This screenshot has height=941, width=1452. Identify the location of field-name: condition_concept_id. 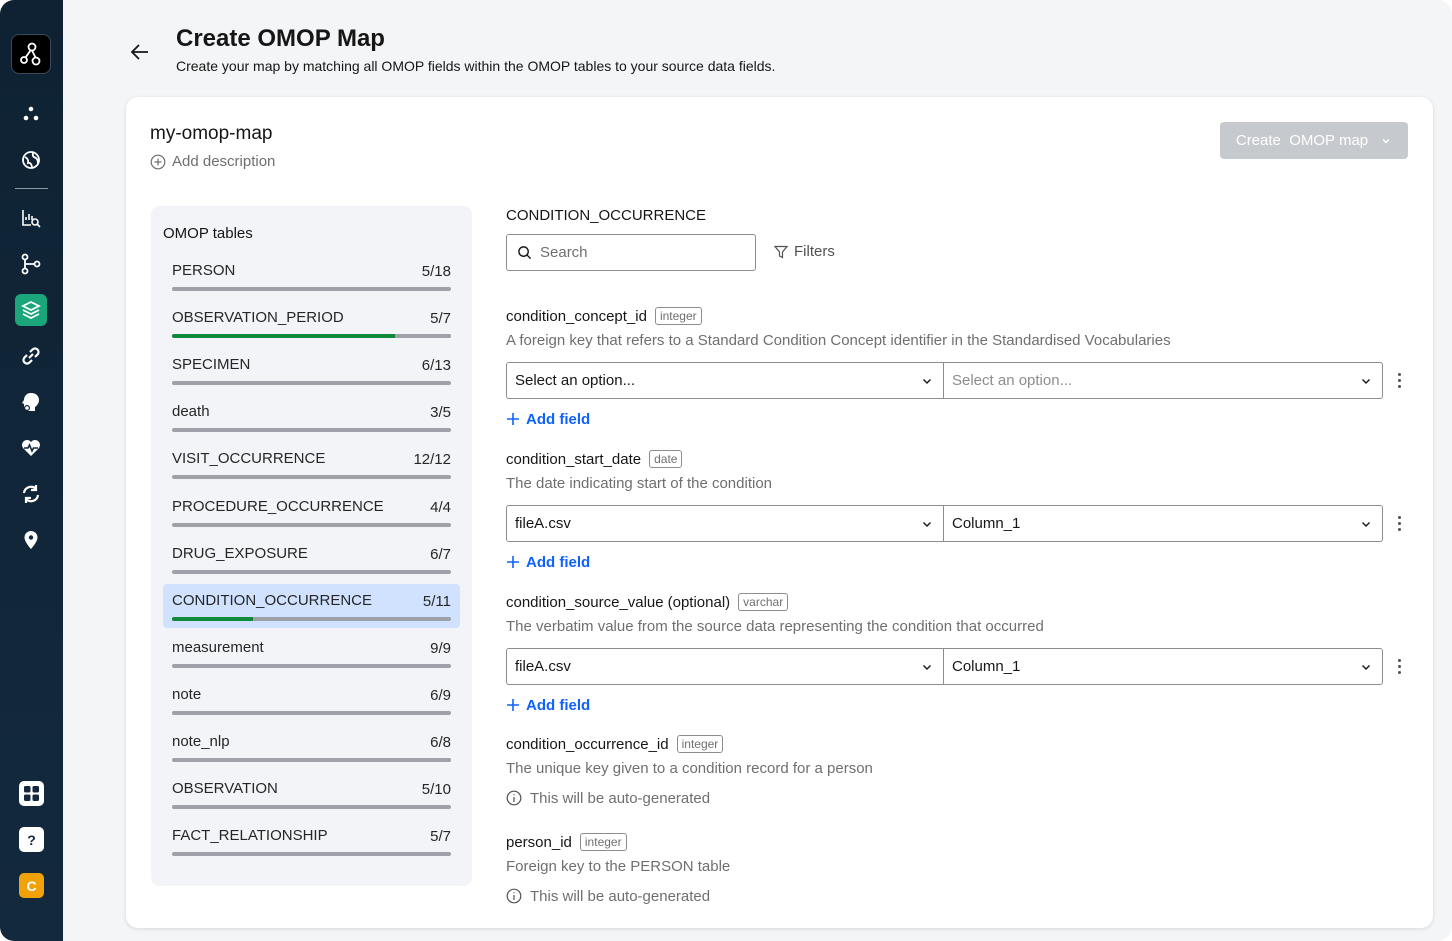
(576, 316).